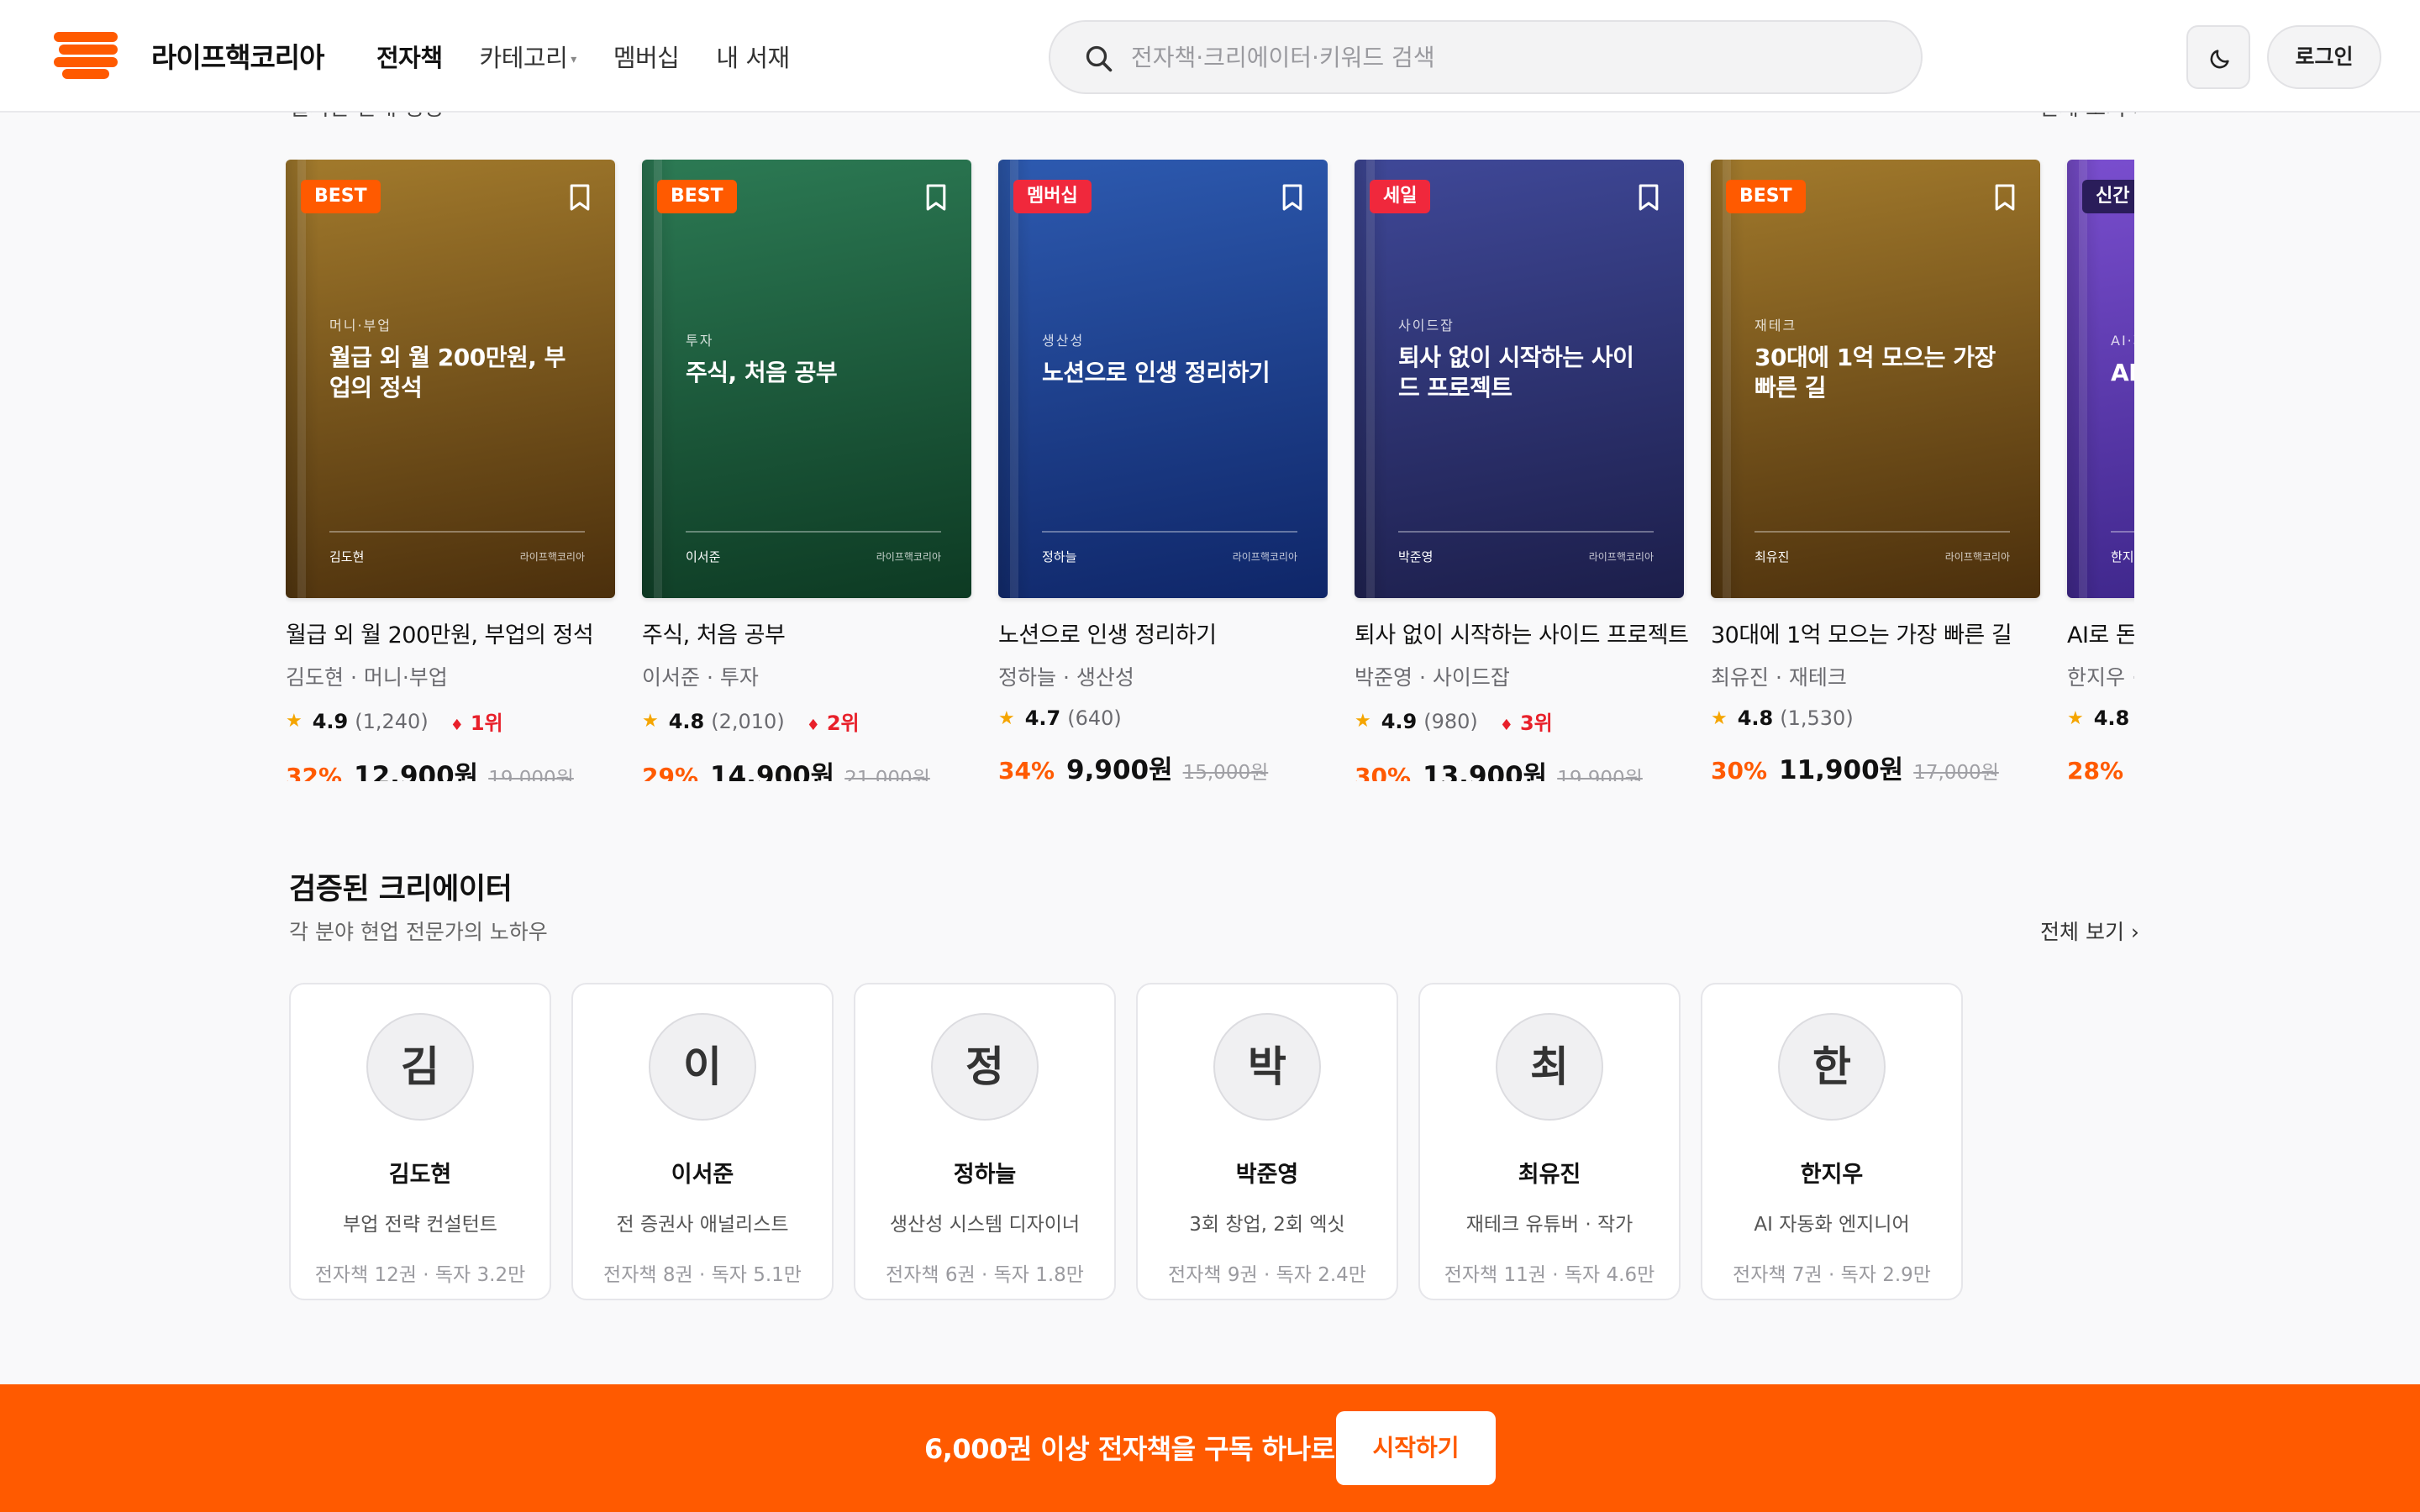  What do you see at coordinates (420, 1275) in the screenshot?
I see `creator-stats: 전자책 12권 · 독자 3.2만` at bounding box center [420, 1275].